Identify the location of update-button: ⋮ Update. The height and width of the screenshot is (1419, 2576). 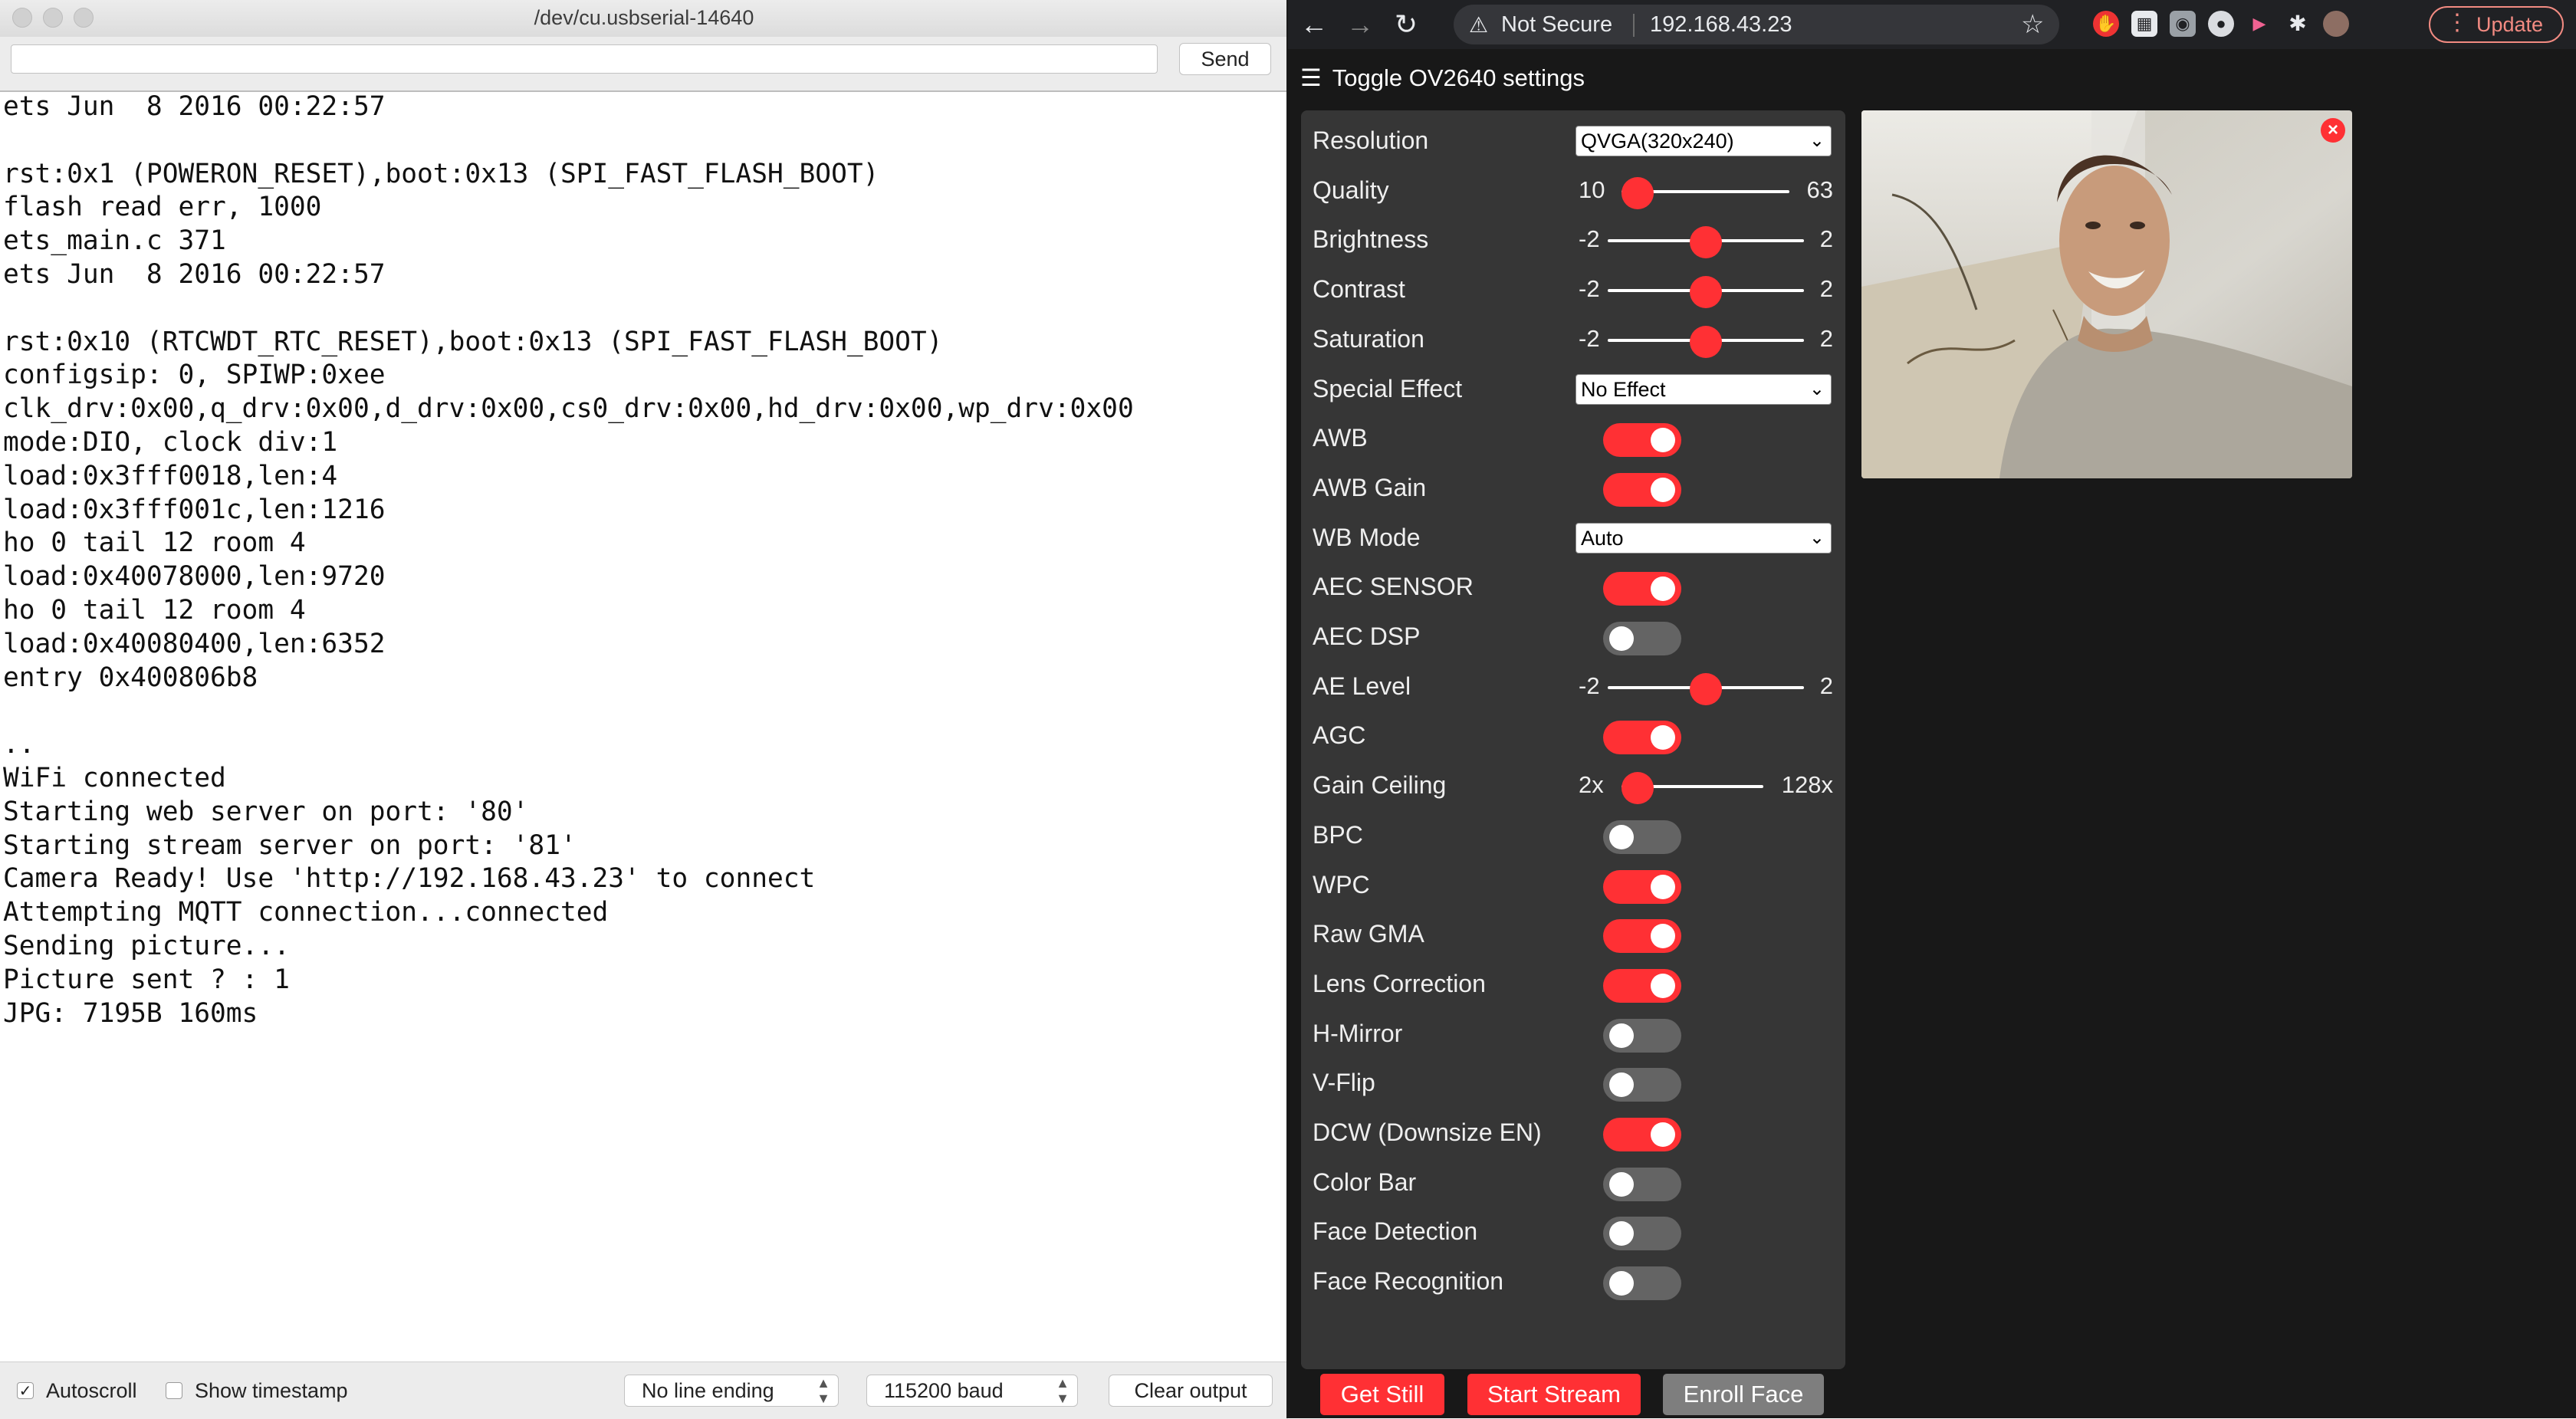
(2496, 24).